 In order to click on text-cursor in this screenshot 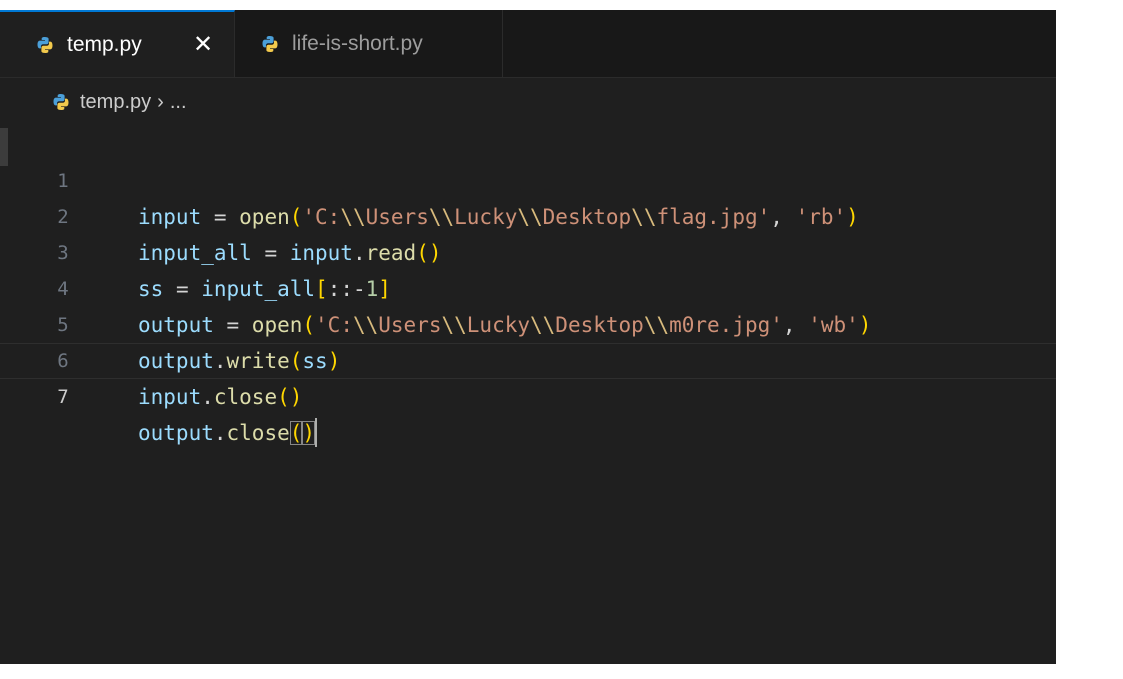, I will do `click(316, 432)`.